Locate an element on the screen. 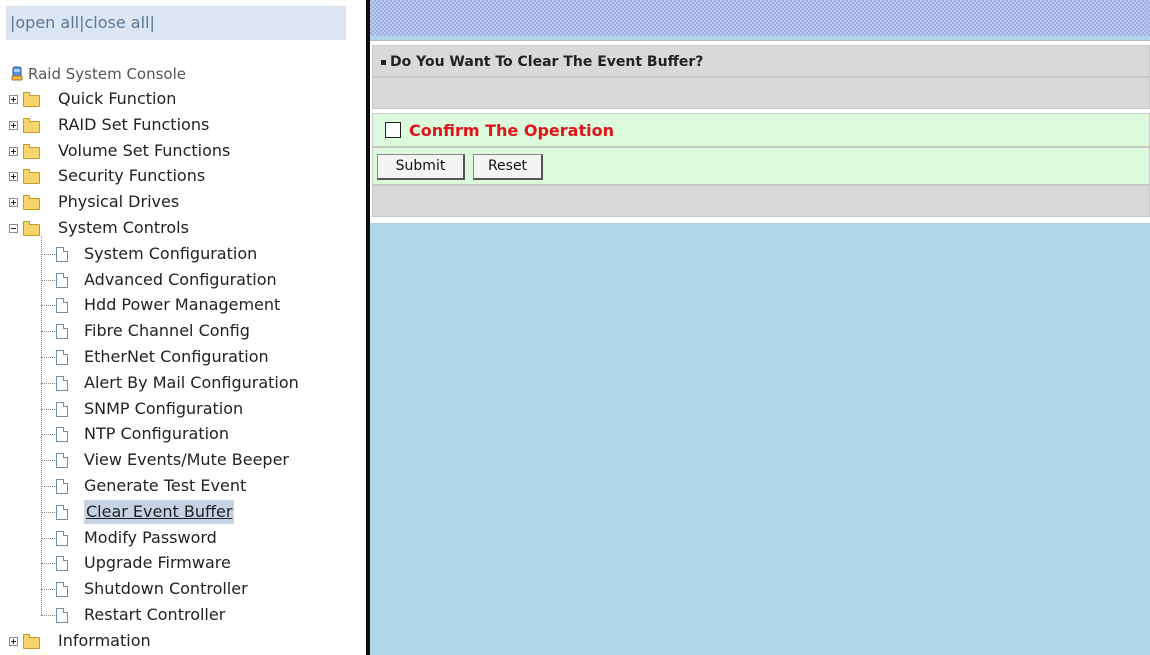  tree-item-label: Hdd Power Management is located at coordinates (182, 305).